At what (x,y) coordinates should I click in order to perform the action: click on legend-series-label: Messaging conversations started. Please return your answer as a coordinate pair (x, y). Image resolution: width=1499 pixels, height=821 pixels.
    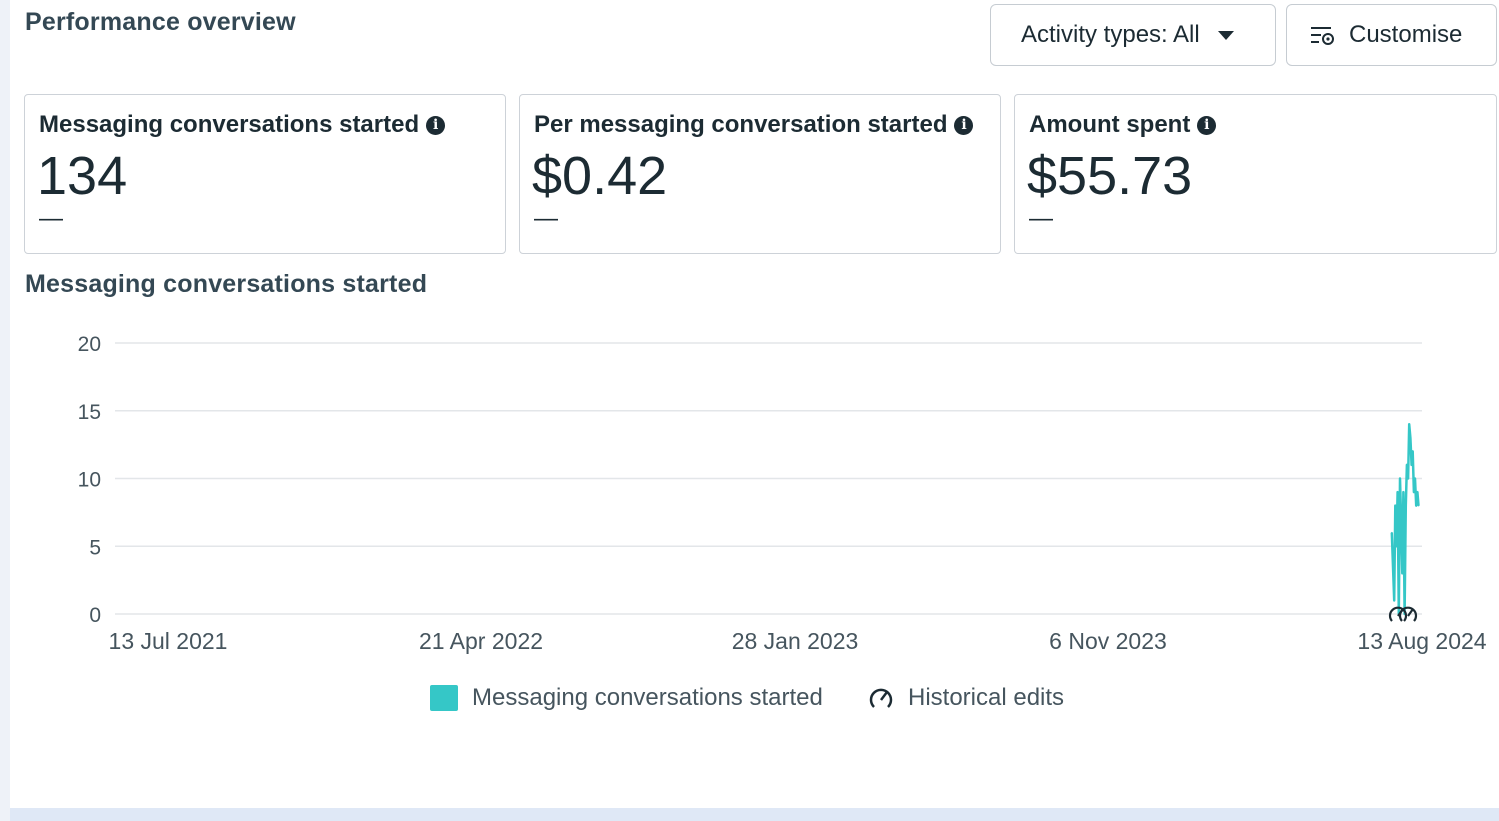
    Looking at the image, I should click on (647, 697).